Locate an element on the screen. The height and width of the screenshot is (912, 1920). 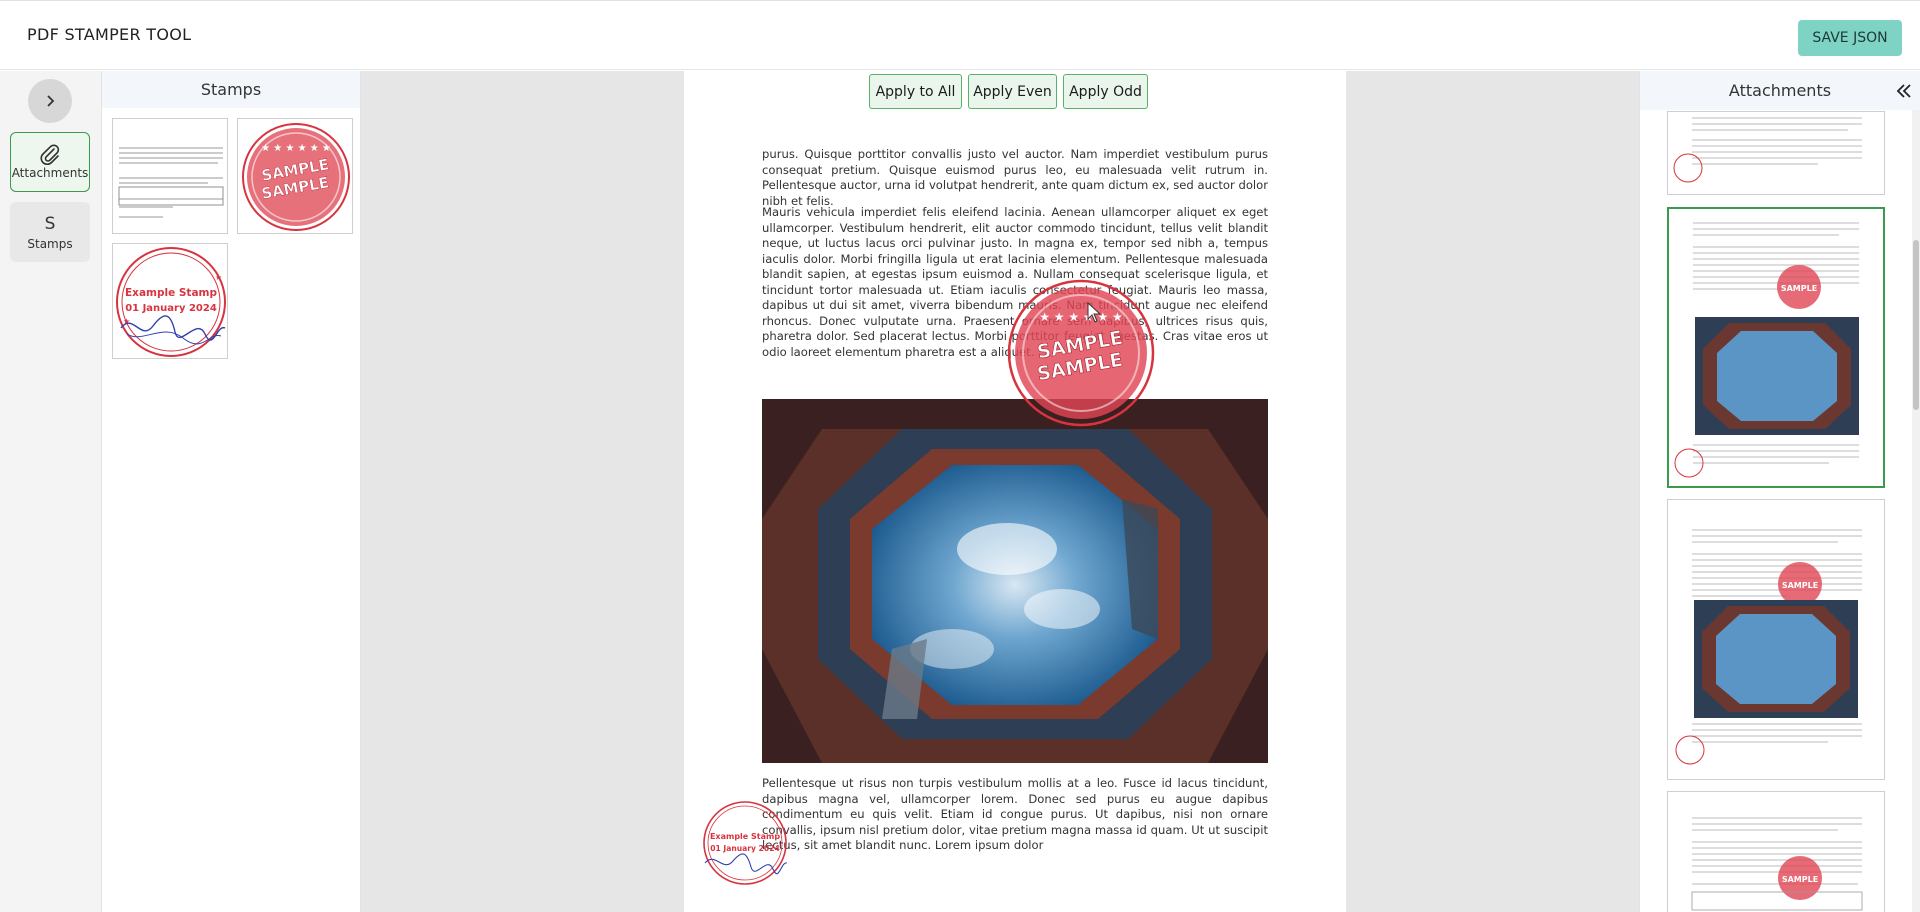
placed-example-line2: 01 January 2024 is located at coordinates (745, 848).